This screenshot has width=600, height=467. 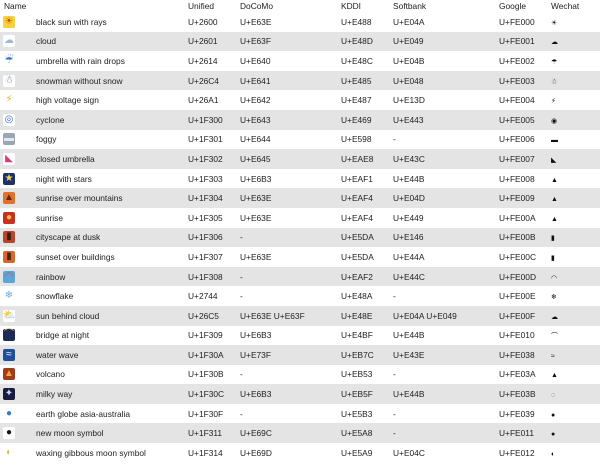 What do you see at coordinates (442, 119) in the screenshot?
I see `softbank-code: U+E443` at bounding box center [442, 119].